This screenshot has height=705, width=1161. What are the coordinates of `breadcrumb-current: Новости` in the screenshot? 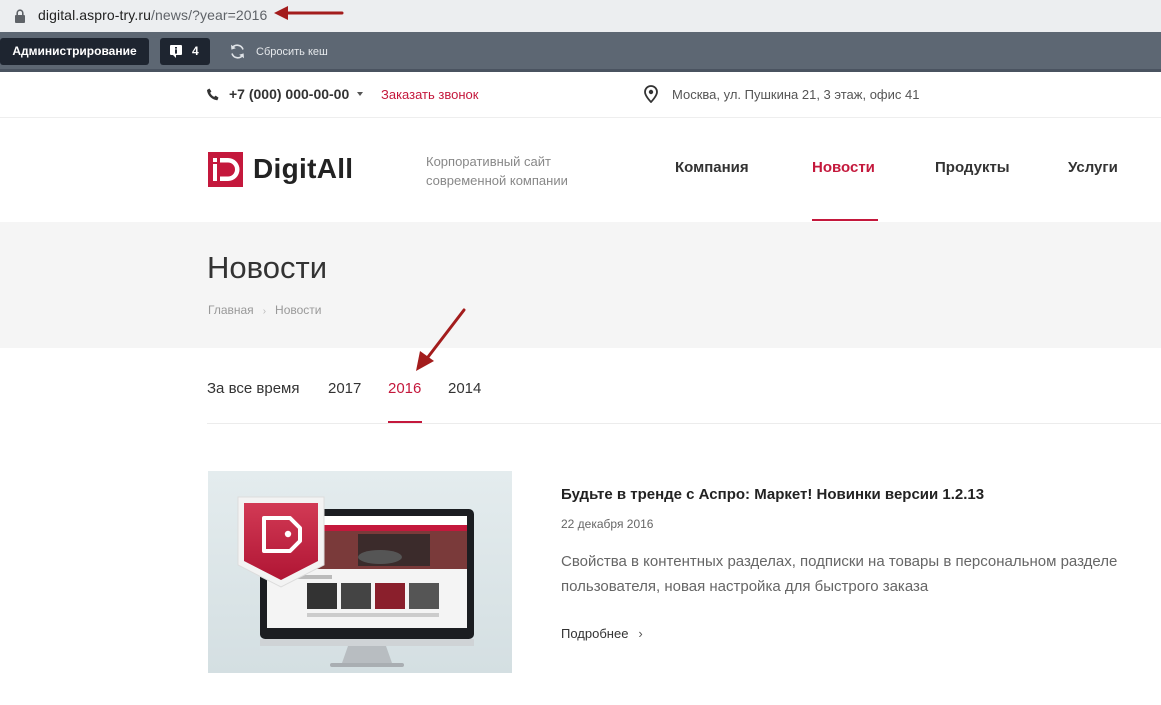 It's located at (298, 310).